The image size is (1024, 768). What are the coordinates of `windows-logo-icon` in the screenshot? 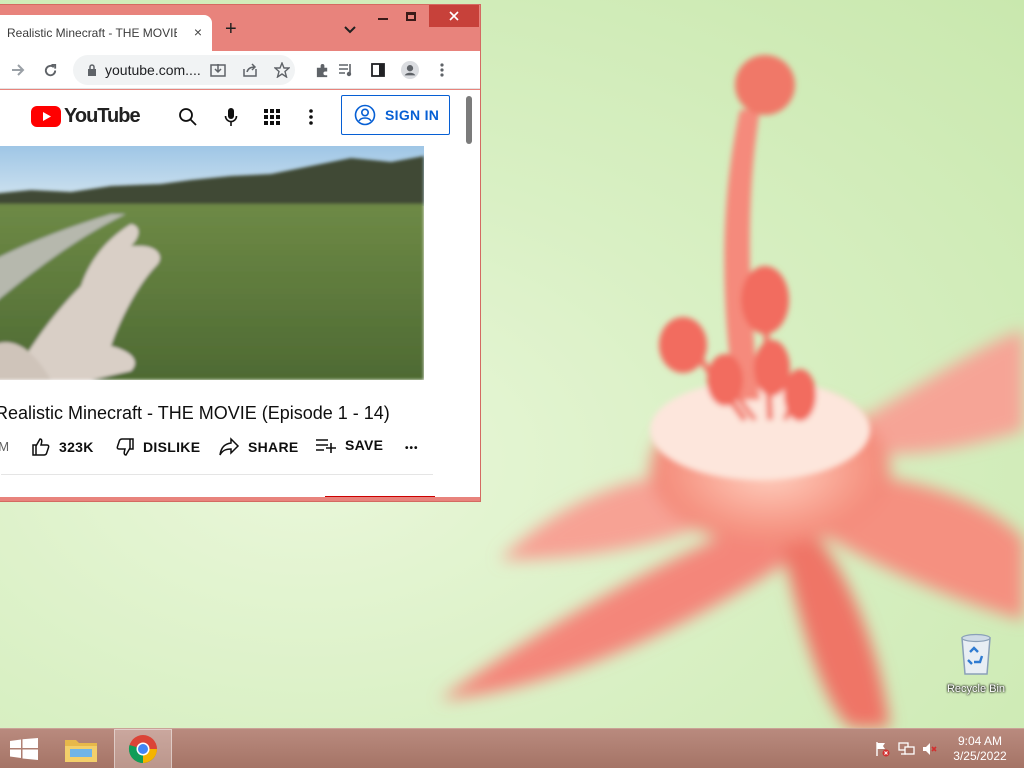 It's located at (24, 749).